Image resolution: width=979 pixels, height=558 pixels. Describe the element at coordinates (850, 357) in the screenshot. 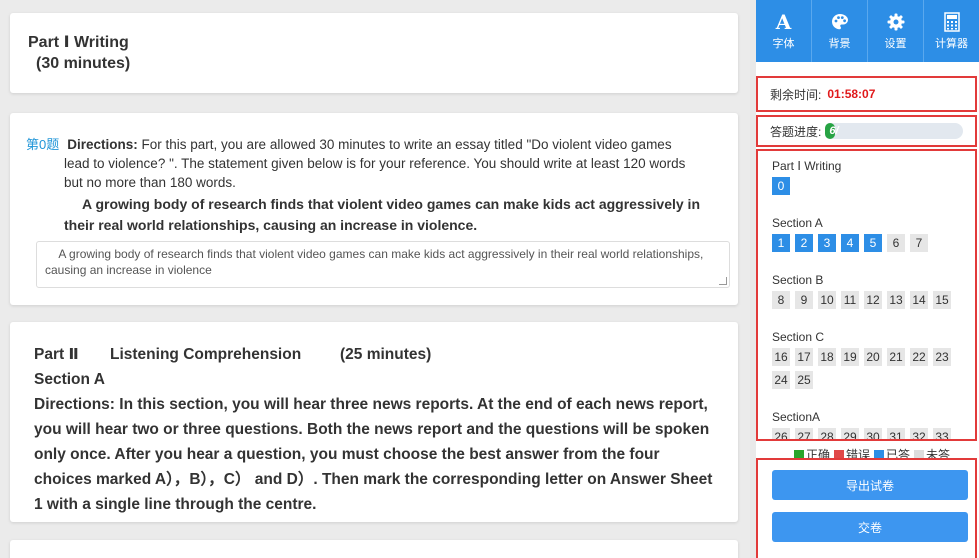

I see `question-nav-button: 19` at that location.